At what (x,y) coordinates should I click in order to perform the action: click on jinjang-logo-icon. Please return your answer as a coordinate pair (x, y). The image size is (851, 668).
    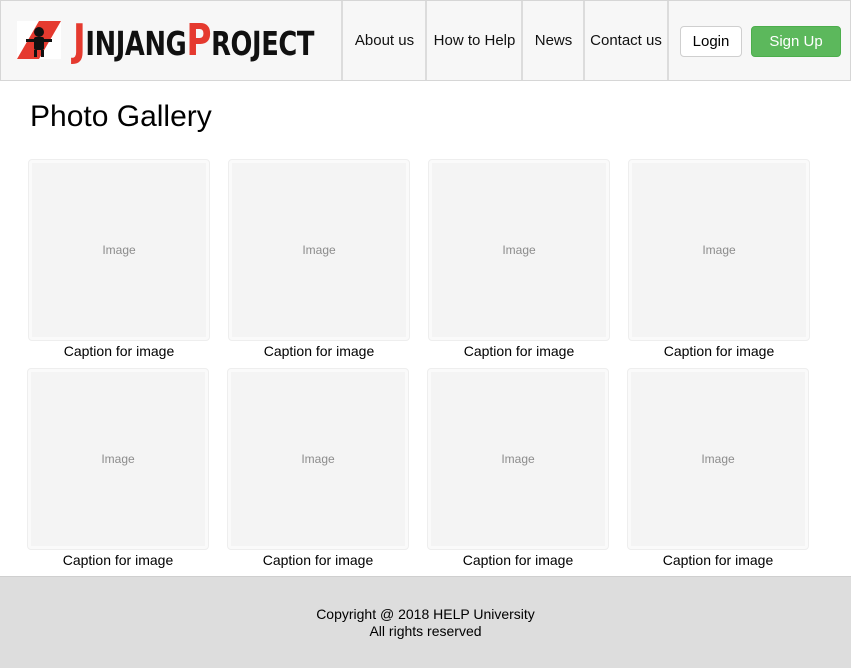
    Looking at the image, I should click on (39, 40).